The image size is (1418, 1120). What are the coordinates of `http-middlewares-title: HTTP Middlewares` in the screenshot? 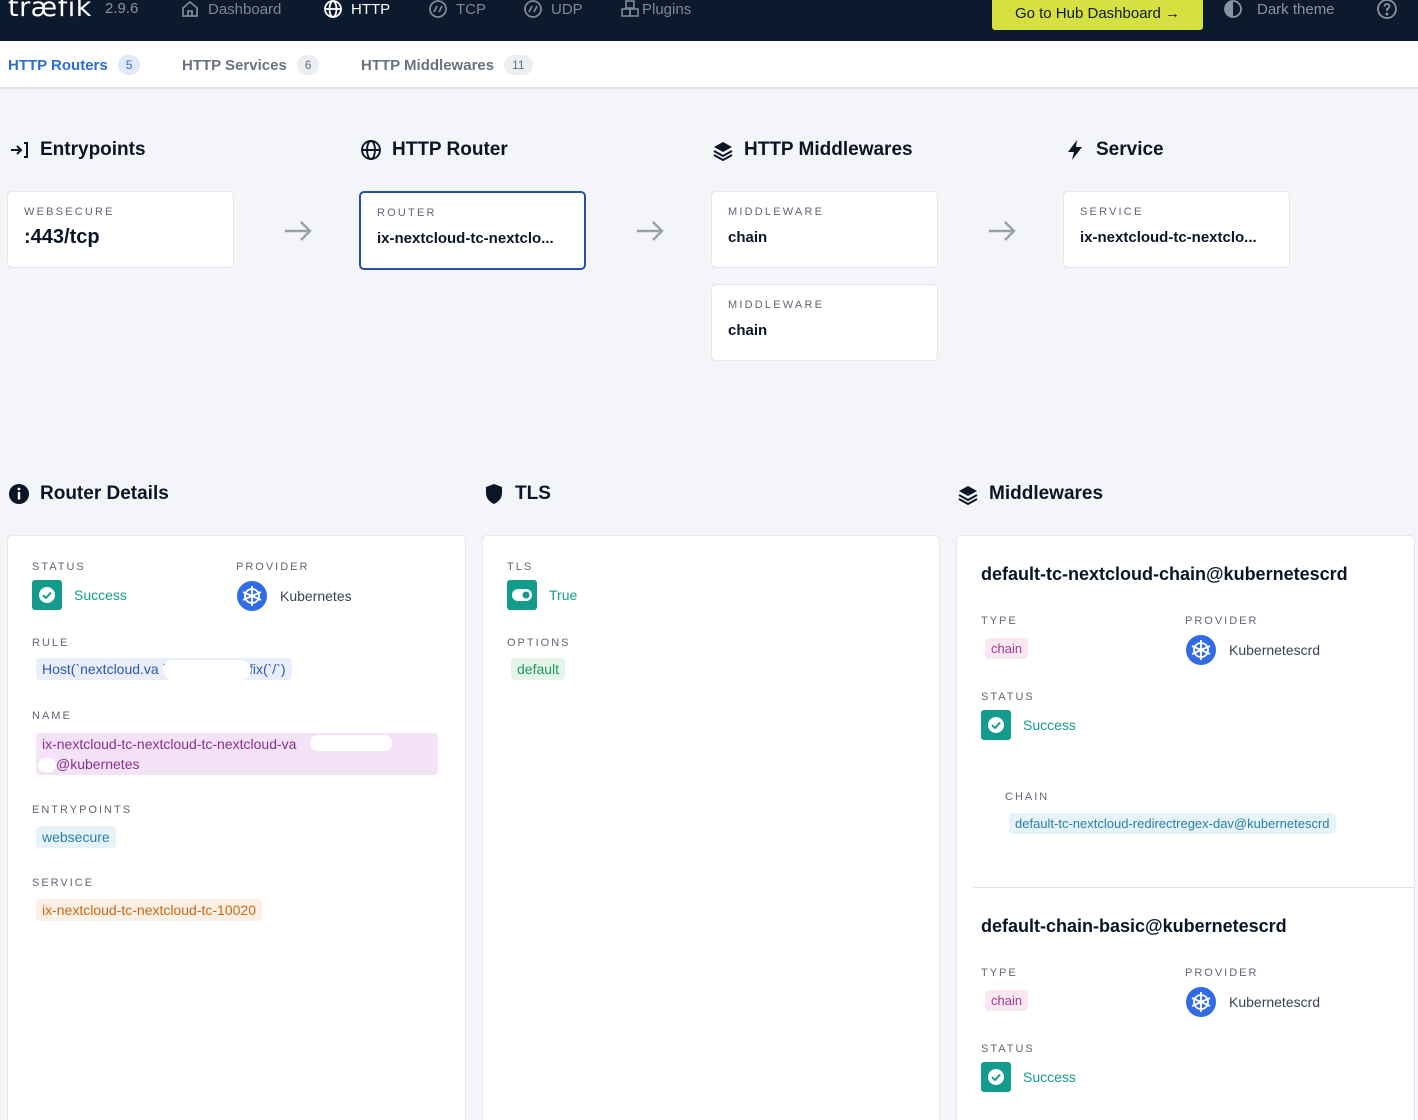 It's located at (828, 149).